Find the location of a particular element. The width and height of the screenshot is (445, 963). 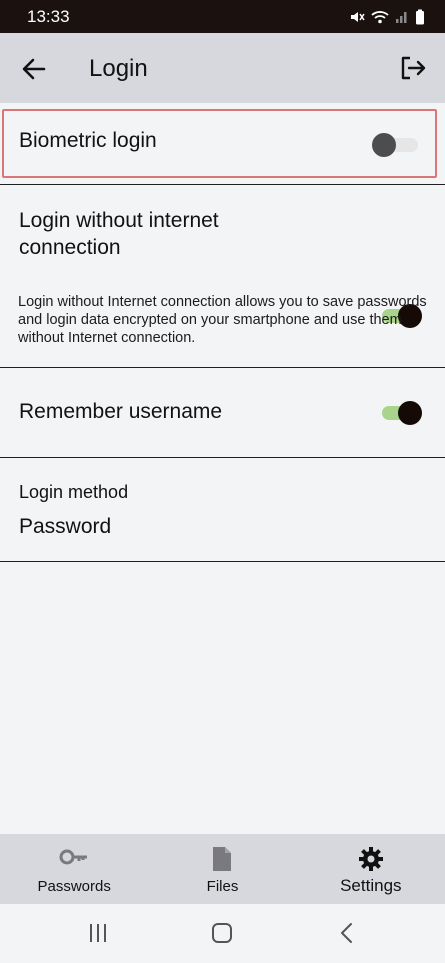

gear-icon is located at coordinates (370, 859).